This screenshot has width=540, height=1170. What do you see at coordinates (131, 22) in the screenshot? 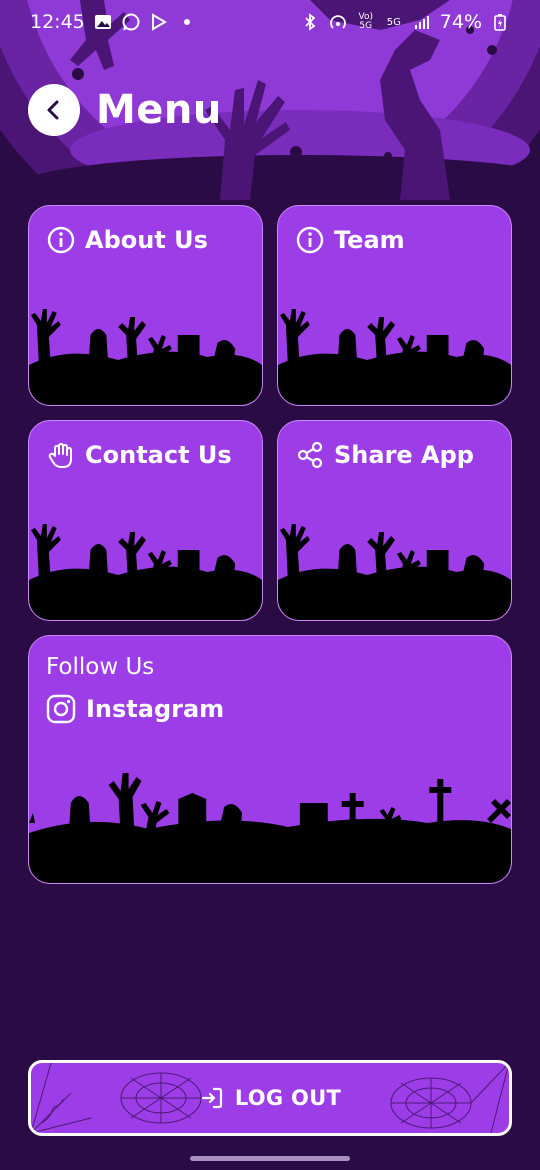
I see `whatsapp-icon` at bounding box center [131, 22].